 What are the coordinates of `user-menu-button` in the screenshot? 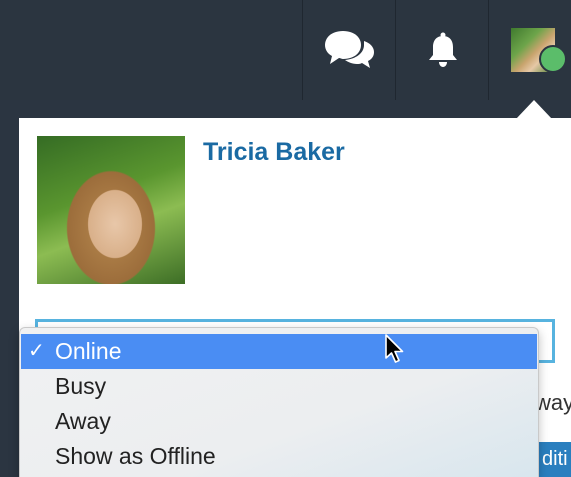 It's located at (529, 50).